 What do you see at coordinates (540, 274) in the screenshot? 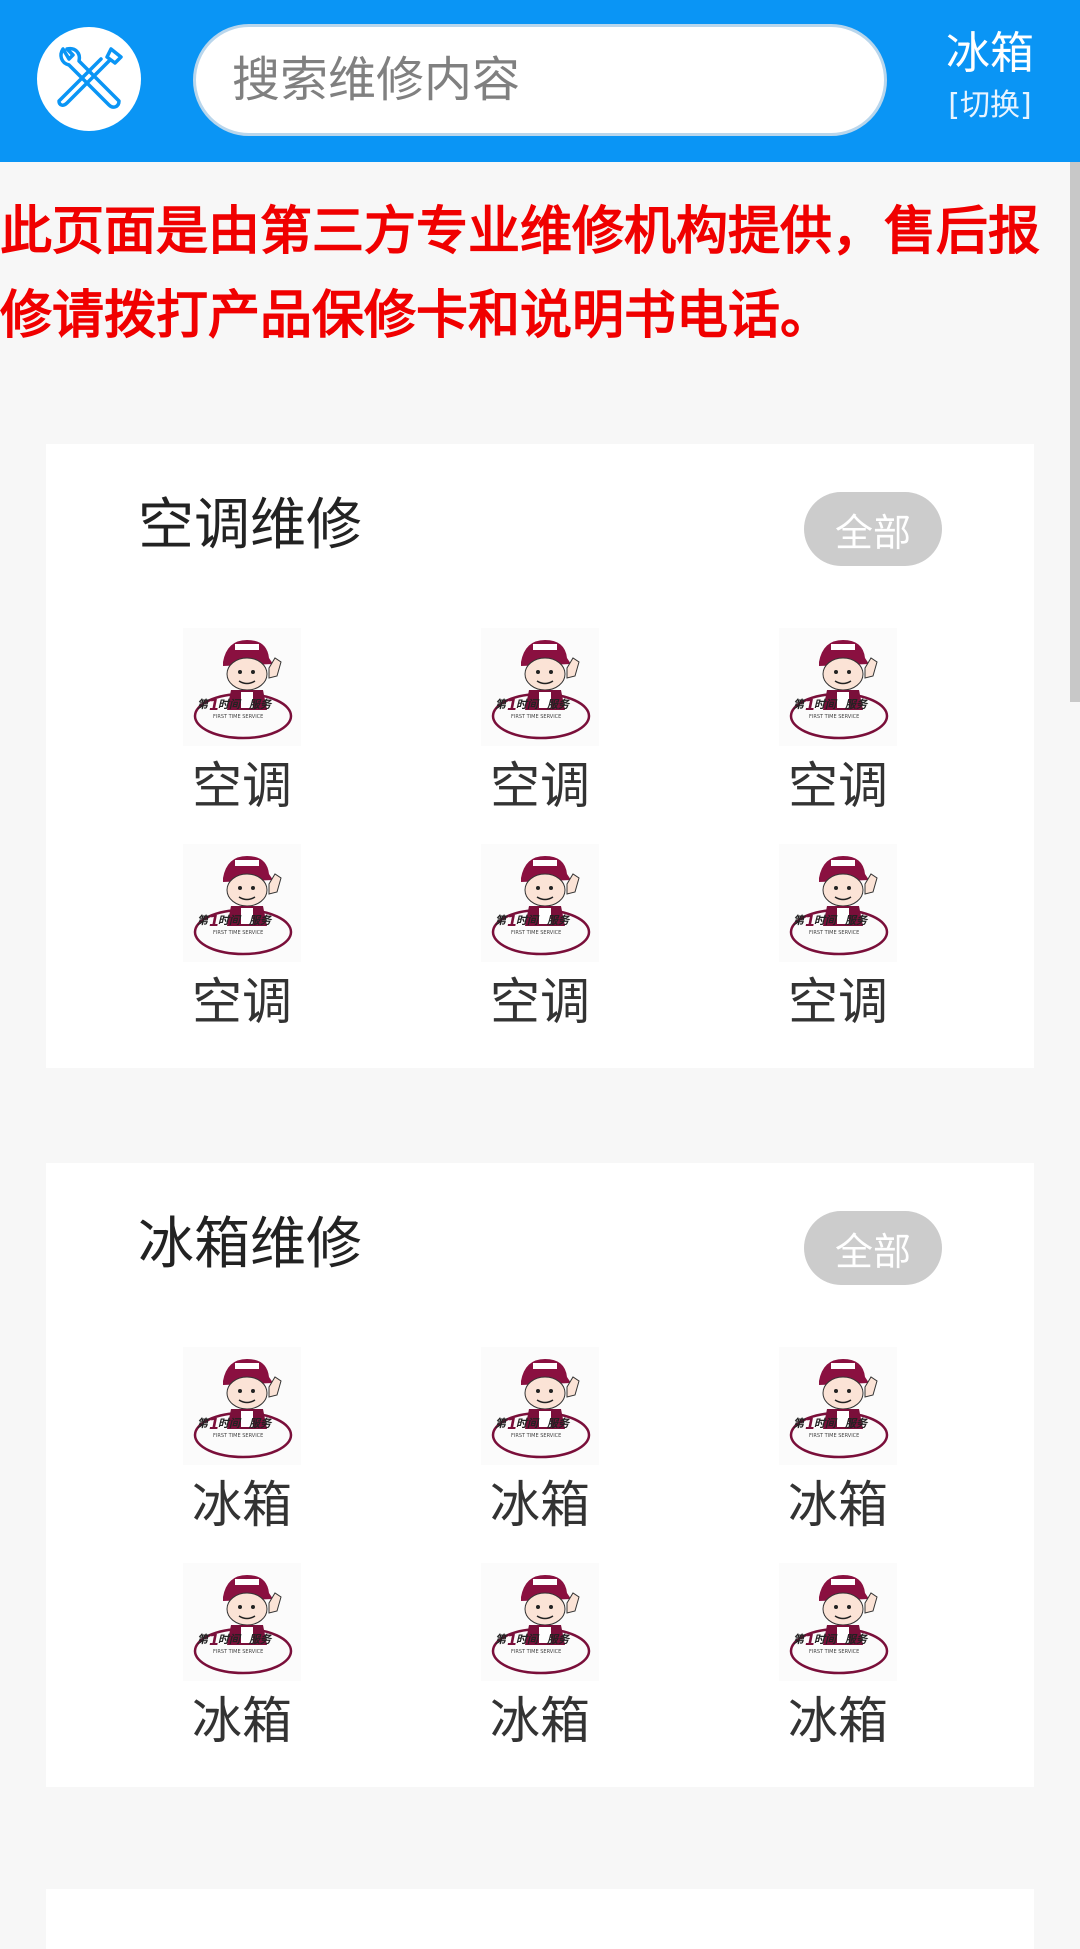
I see `disclaimer-notice: 此页面是由第三方专业维修机构提供，售后报 修请拨打产品保修卡和说明书电话。` at bounding box center [540, 274].